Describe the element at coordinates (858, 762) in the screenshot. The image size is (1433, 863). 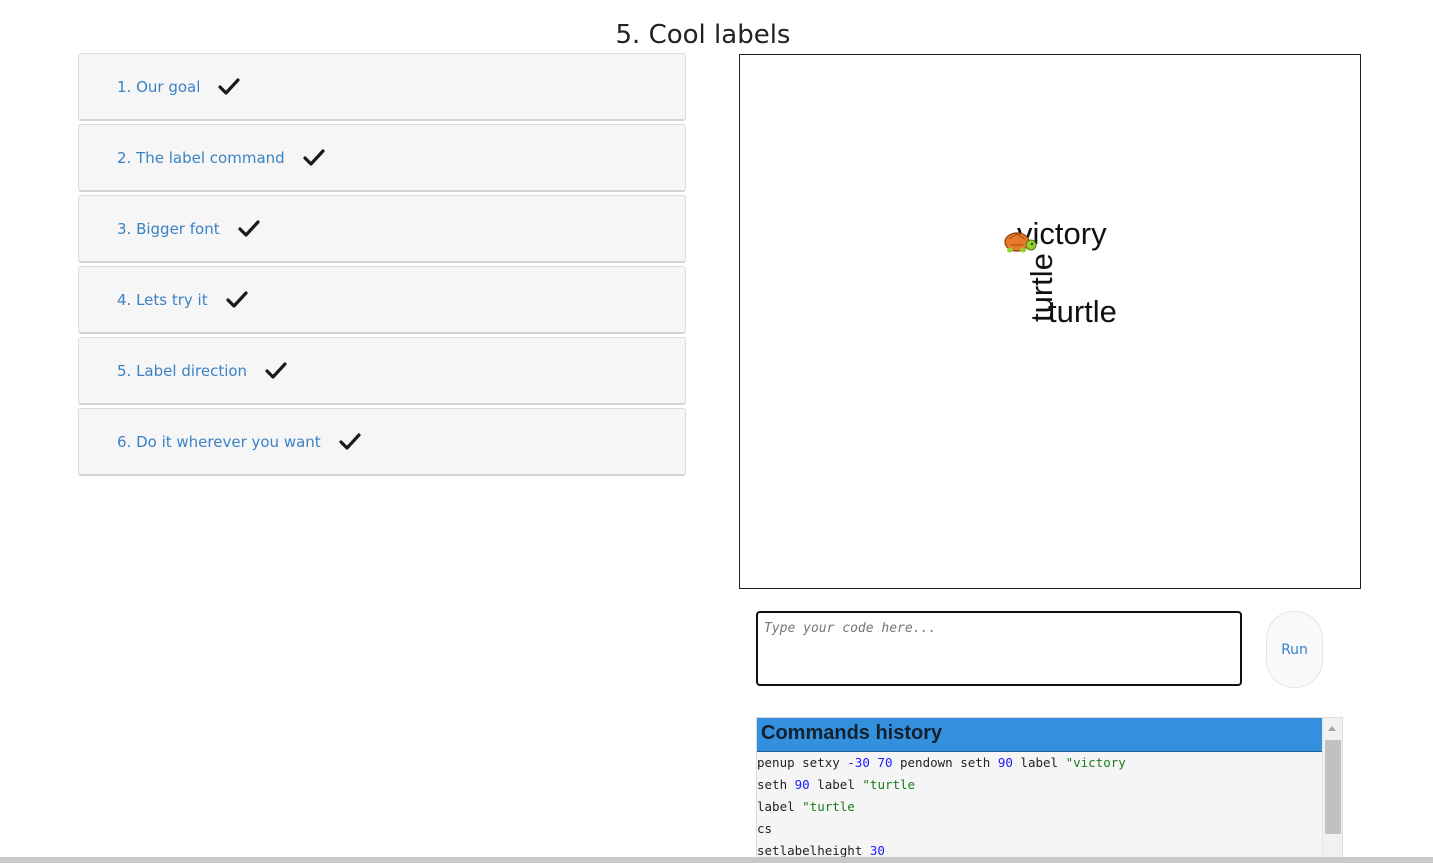
I see `history-token: -30` at that location.